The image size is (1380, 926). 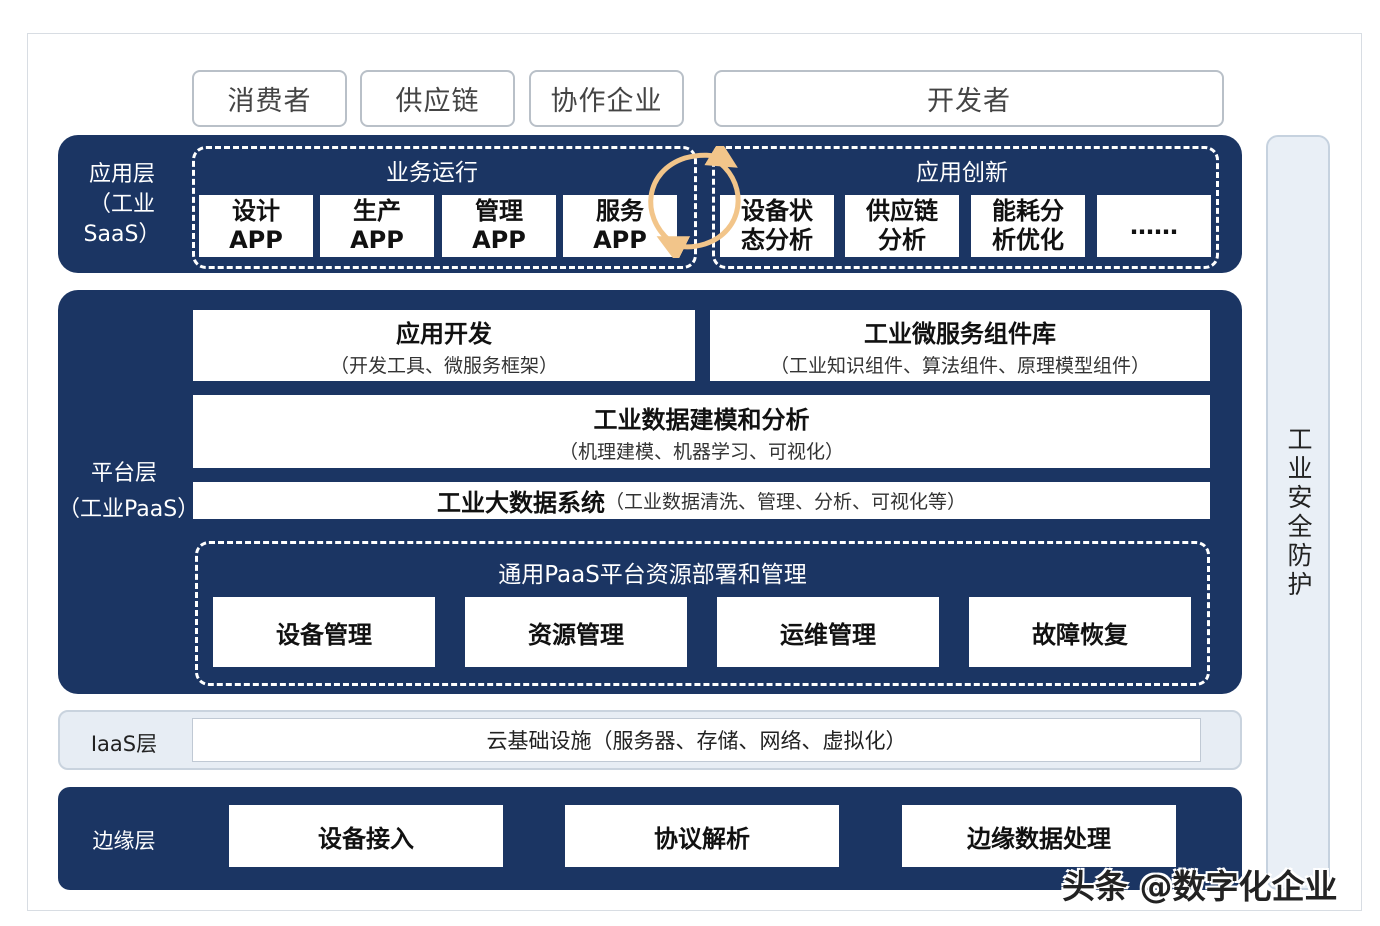 What do you see at coordinates (269, 101) in the screenshot?
I see `user-consumer-label: 消费者` at bounding box center [269, 101].